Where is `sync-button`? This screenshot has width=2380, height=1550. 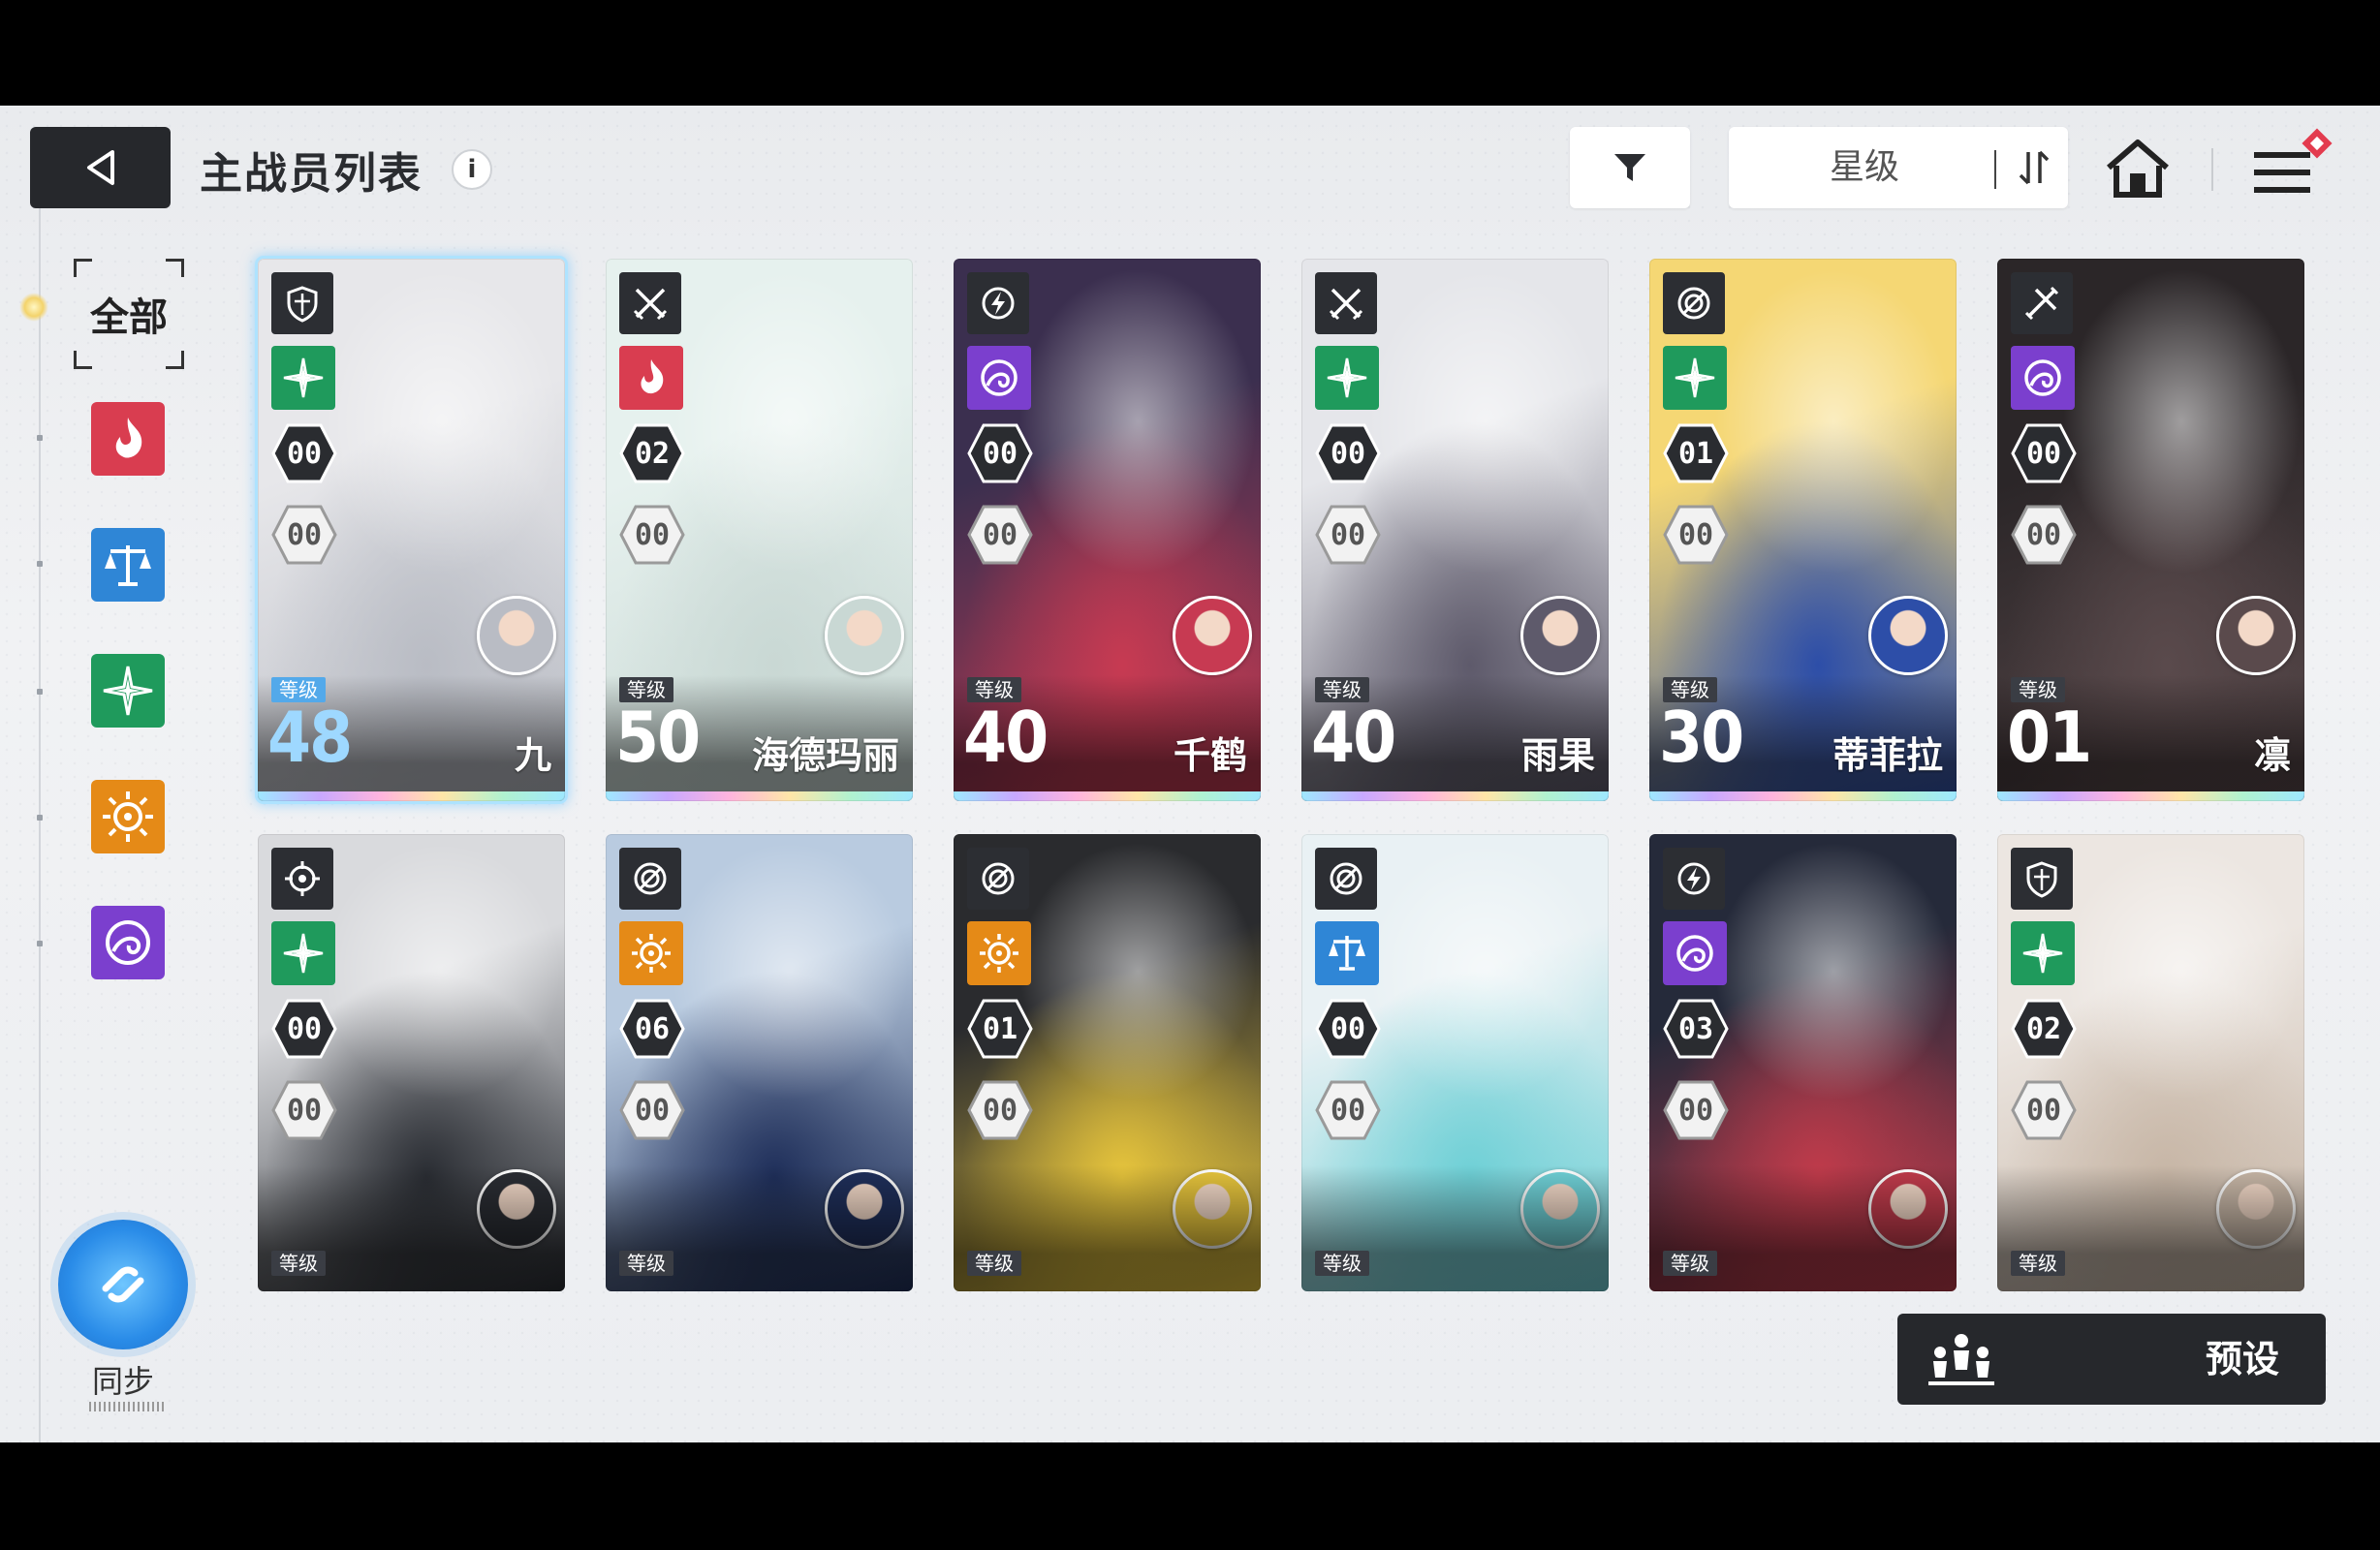
sync-button is located at coordinates (123, 1284).